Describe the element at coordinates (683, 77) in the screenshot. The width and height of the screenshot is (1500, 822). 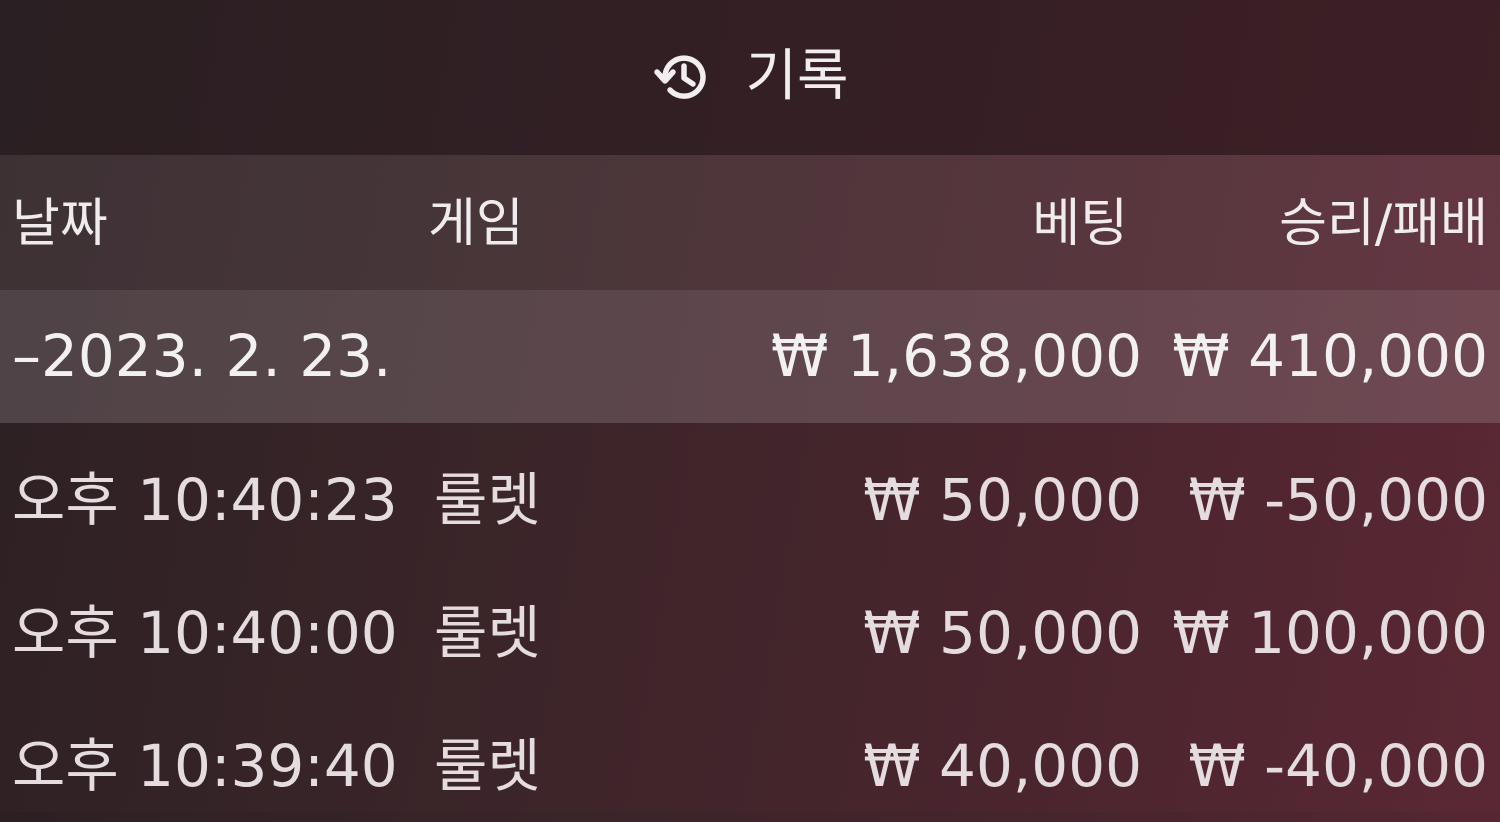
I see `history-icon` at that location.